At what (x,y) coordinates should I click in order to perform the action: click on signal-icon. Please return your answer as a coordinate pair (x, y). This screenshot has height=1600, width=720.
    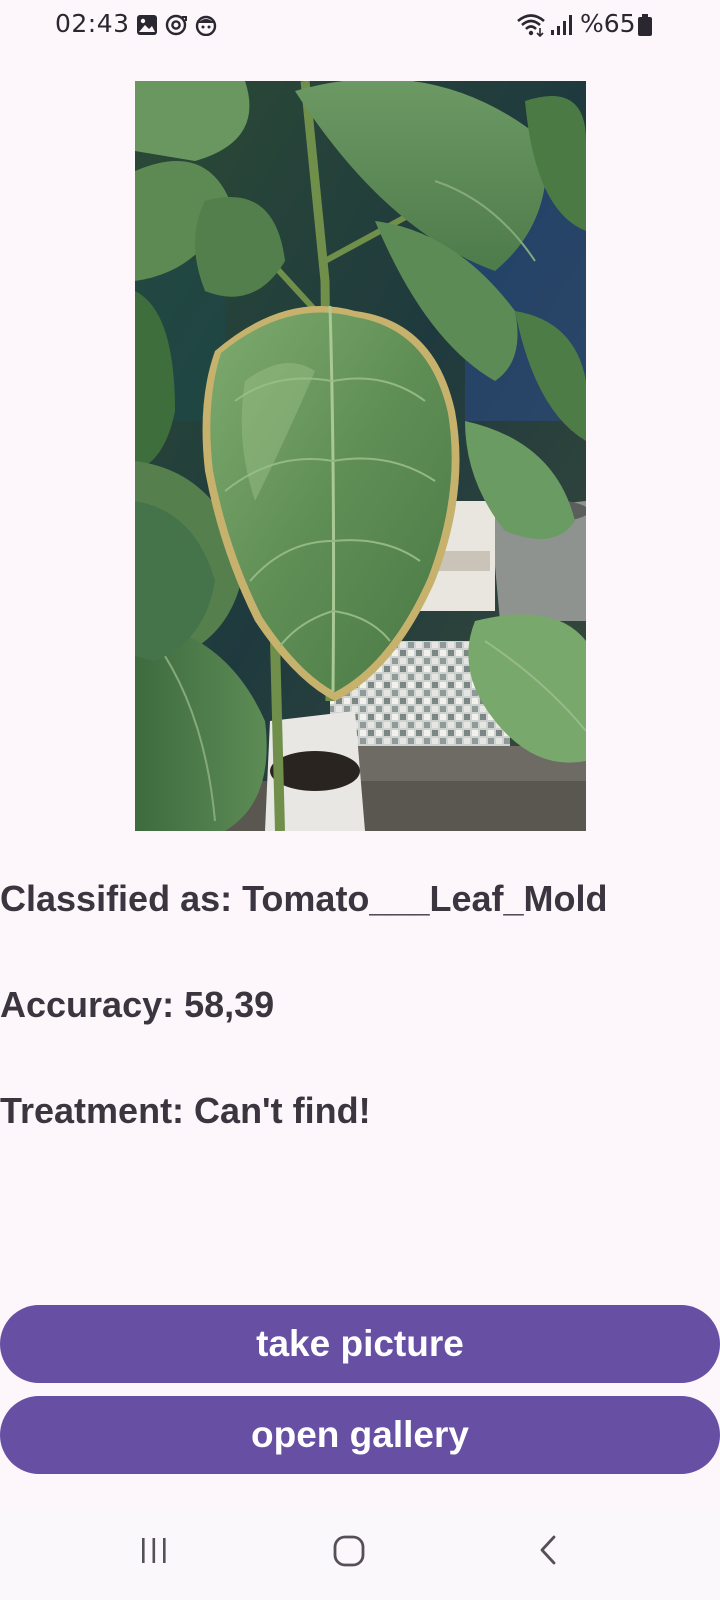
    Looking at the image, I should click on (561, 25).